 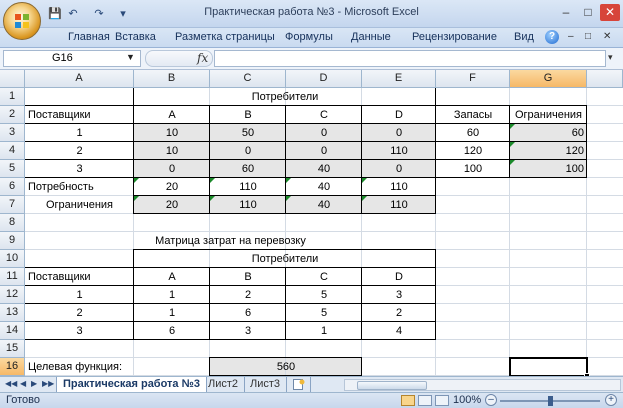 What do you see at coordinates (23, 383) in the screenshot?
I see `prev-sheet-icon: ◀` at bounding box center [23, 383].